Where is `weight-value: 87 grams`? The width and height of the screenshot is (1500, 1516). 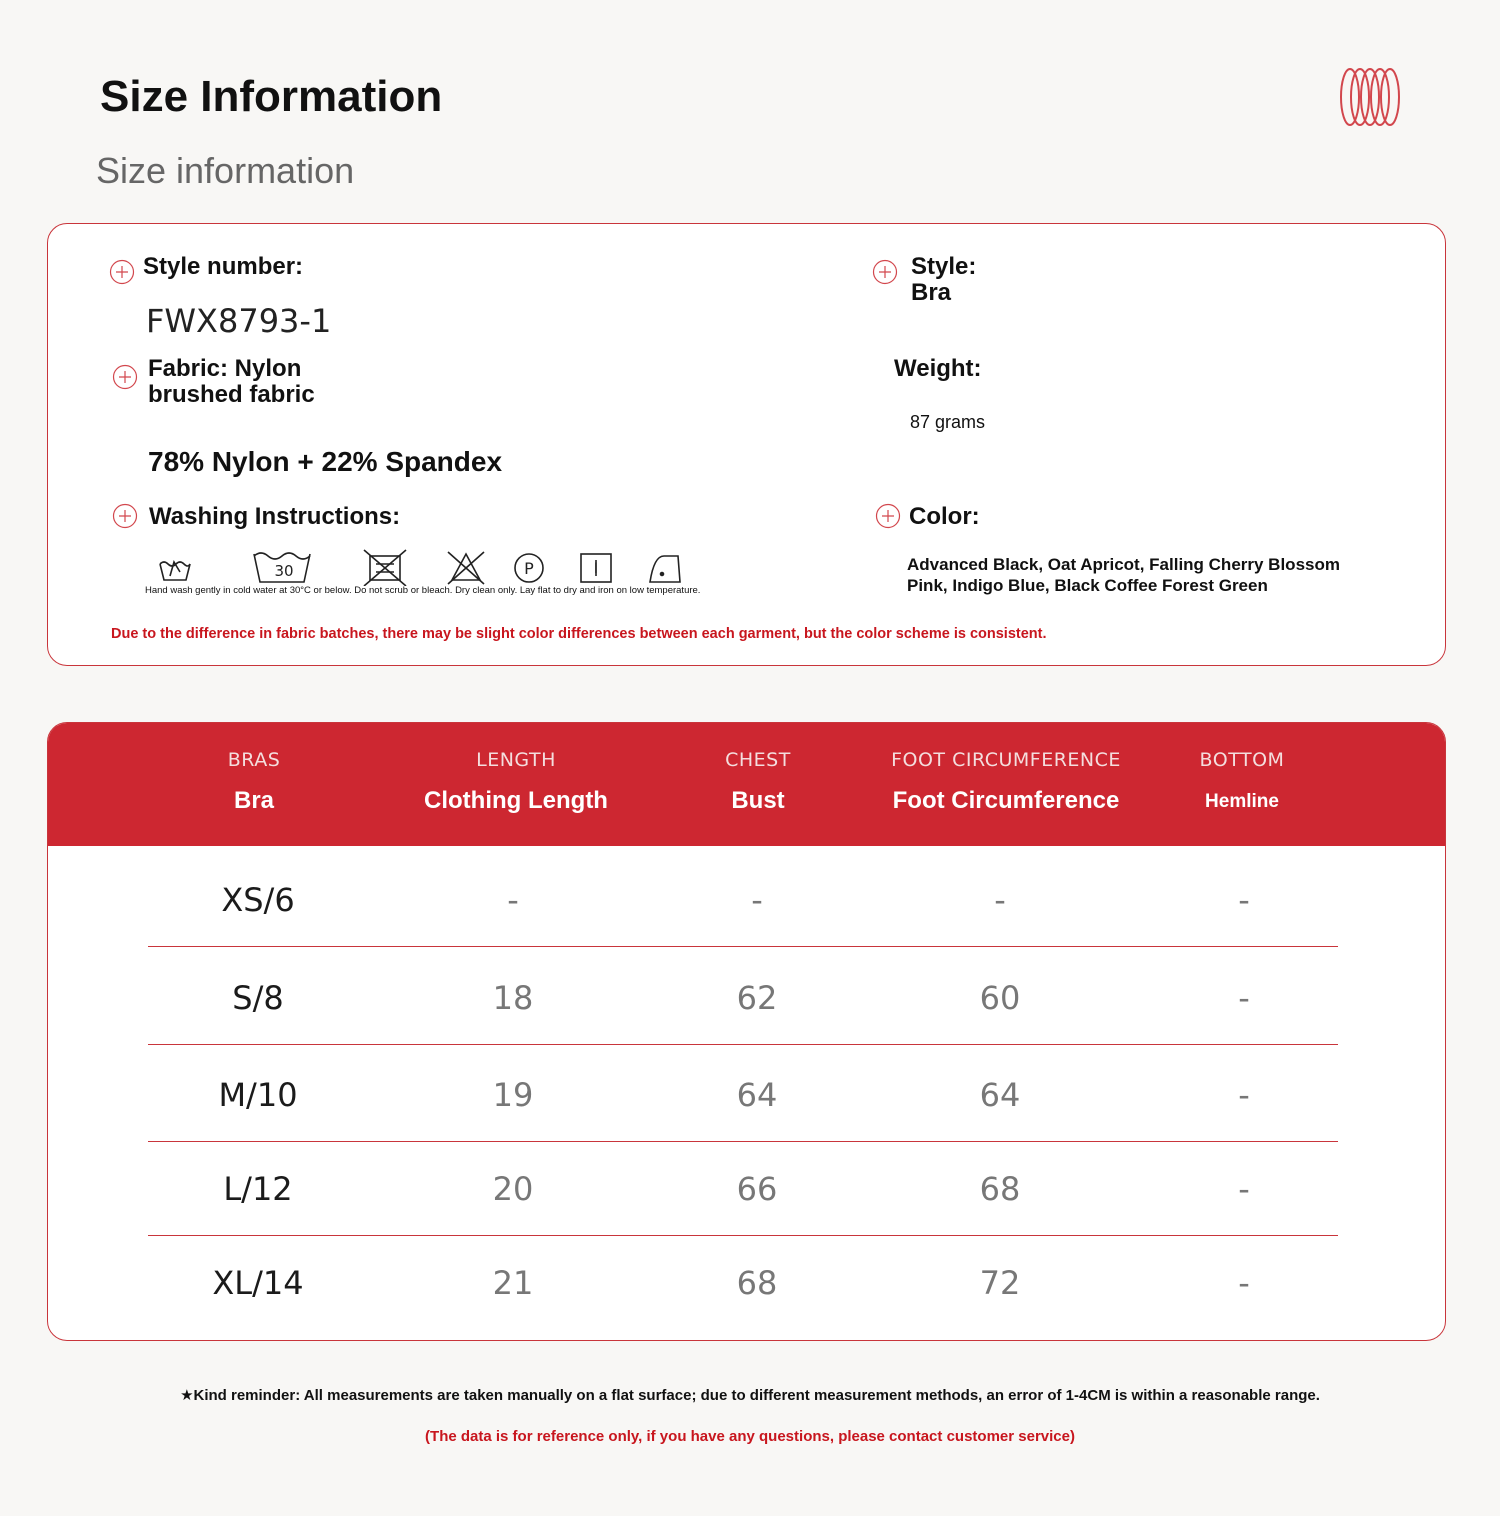 weight-value: 87 grams is located at coordinates (948, 422).